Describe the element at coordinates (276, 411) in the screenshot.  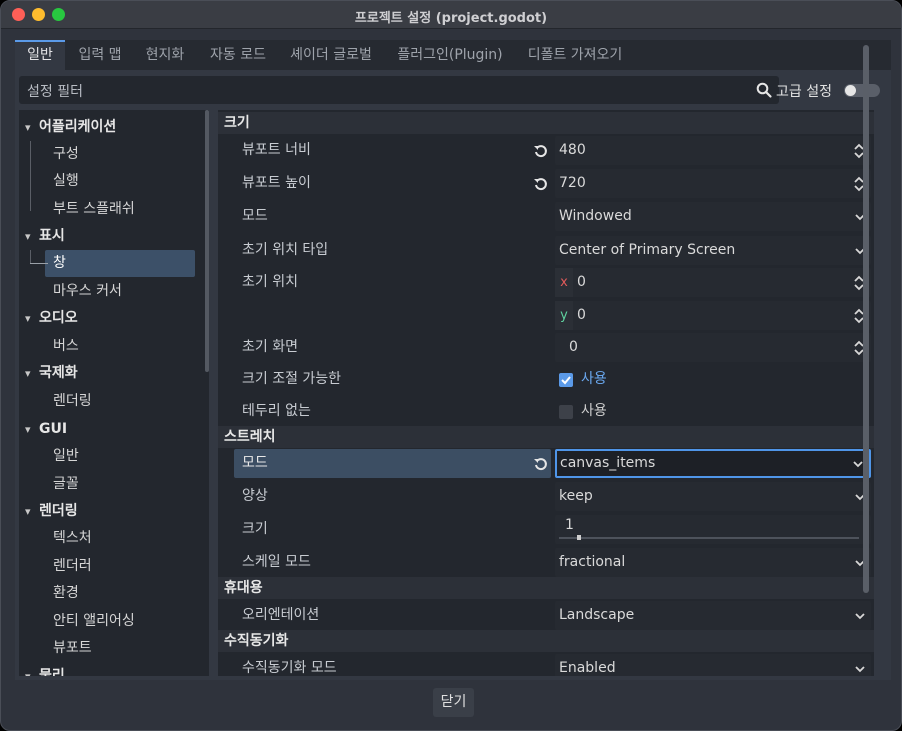
I see `prop-label: 테두리 없는` at that location.